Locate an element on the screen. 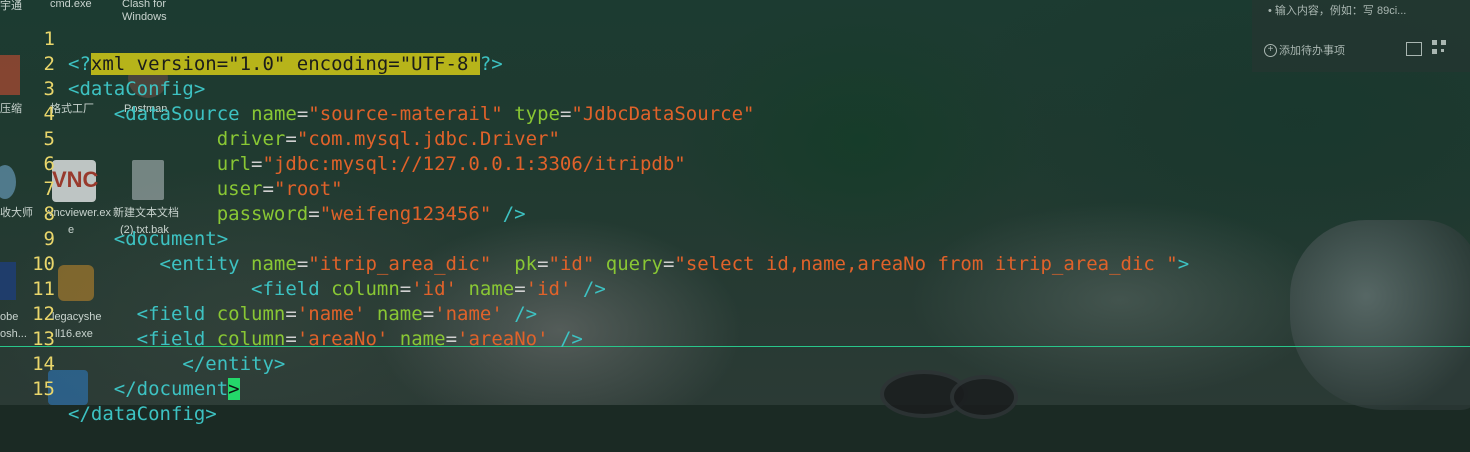 This screenshot has width=1470, height=452. attr-value: "source-materail" is located at coordinates (405, 114).